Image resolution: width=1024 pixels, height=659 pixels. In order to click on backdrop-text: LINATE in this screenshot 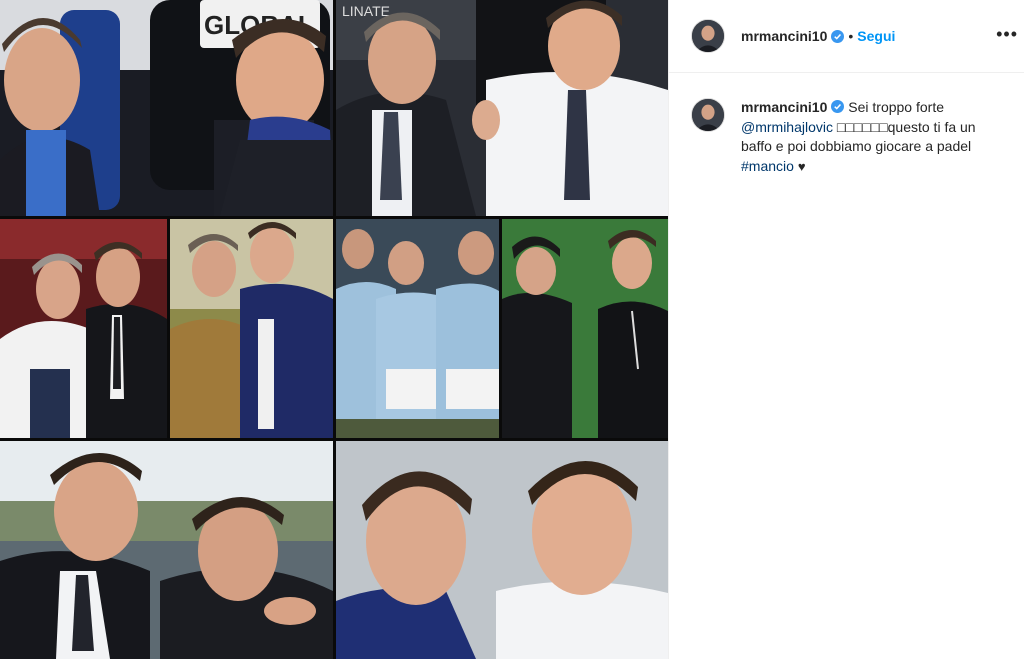, I will do `click(366, 11)`.